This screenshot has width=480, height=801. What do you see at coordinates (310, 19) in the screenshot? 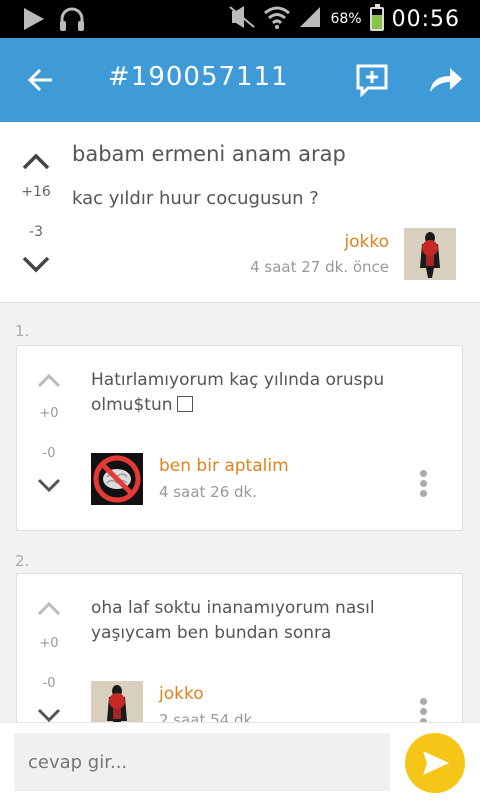
I see `signal-icon` at bounding box center [310, 19].